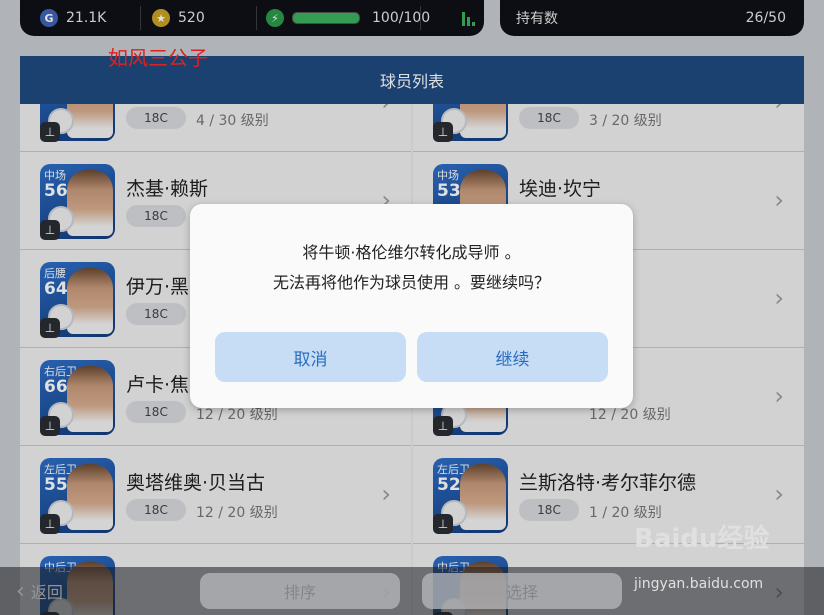 The width and height of the screenshot is (824, 615). I want to click on continue-button: 继续, so click(512, 357).